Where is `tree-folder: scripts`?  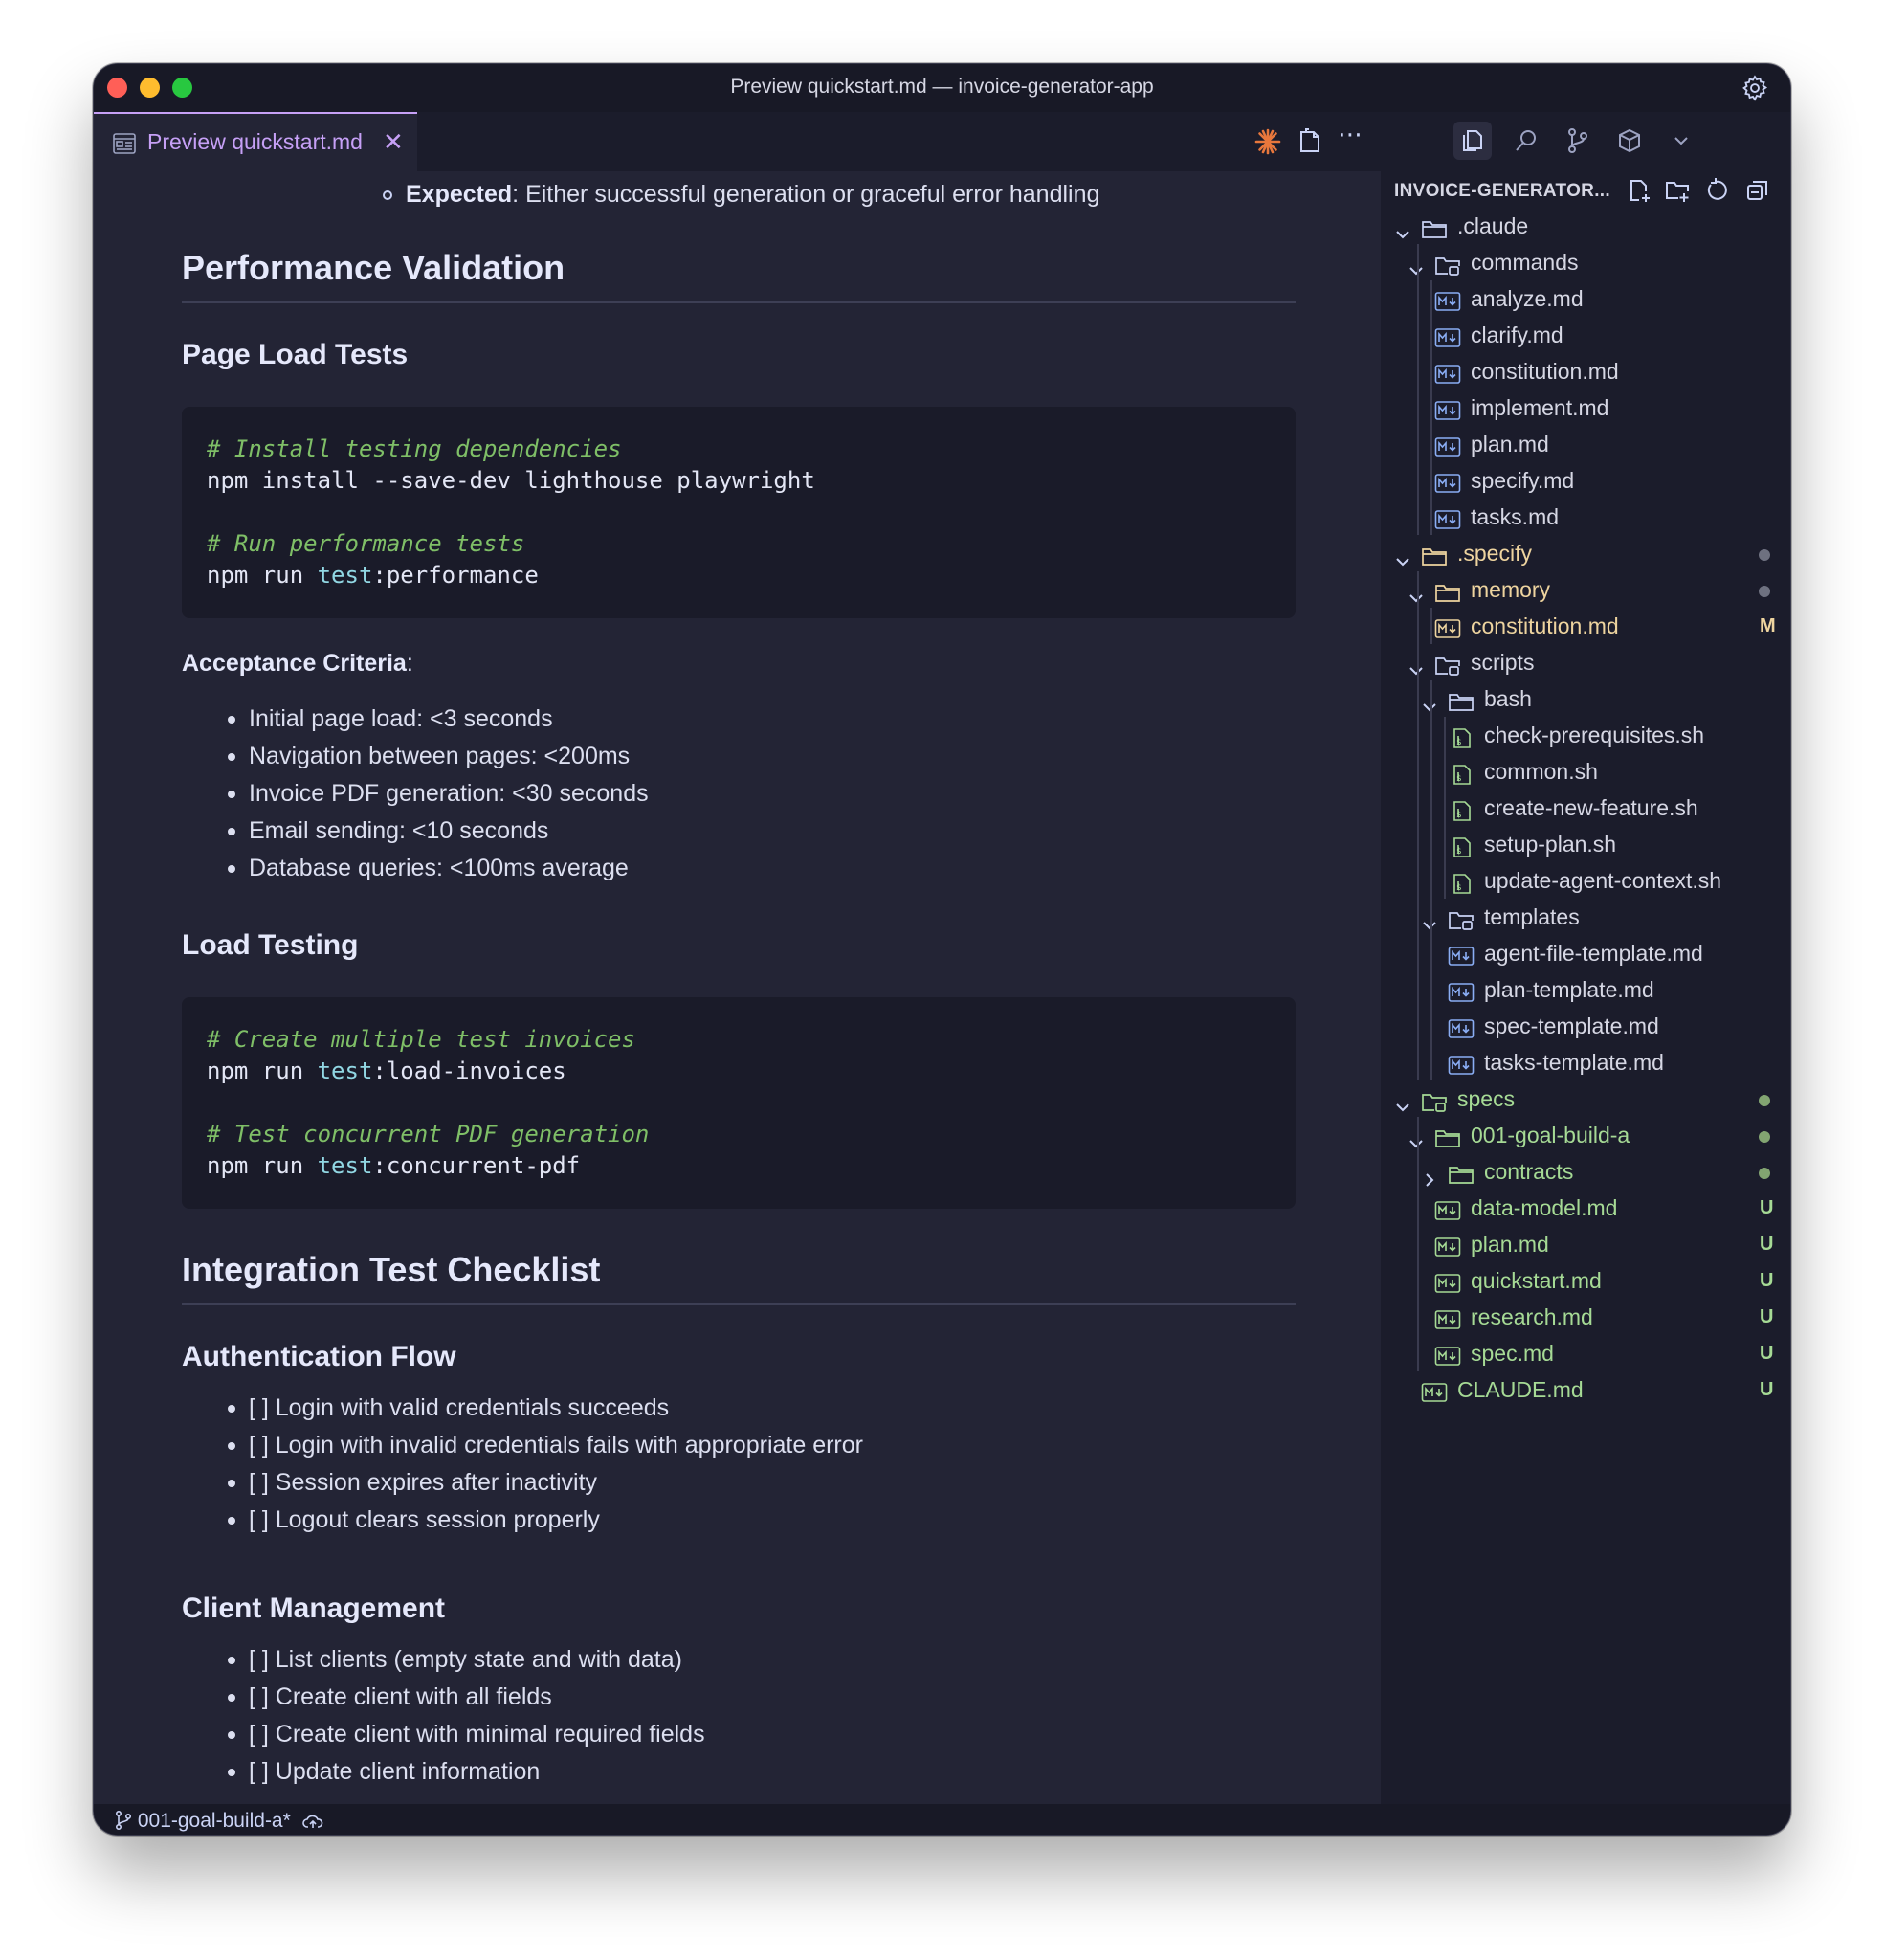 tree-folder: scripts is located at coordinates (1585, 662).